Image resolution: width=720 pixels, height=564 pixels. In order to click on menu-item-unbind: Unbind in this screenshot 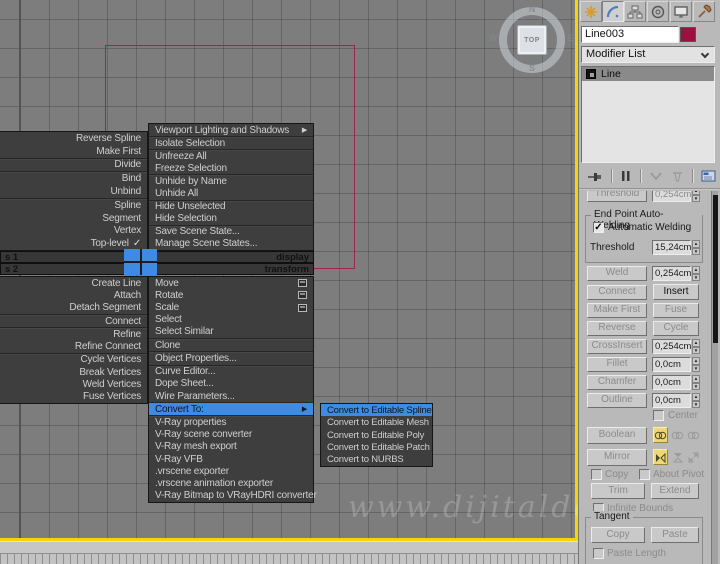, I will do `click(73, 192)`.